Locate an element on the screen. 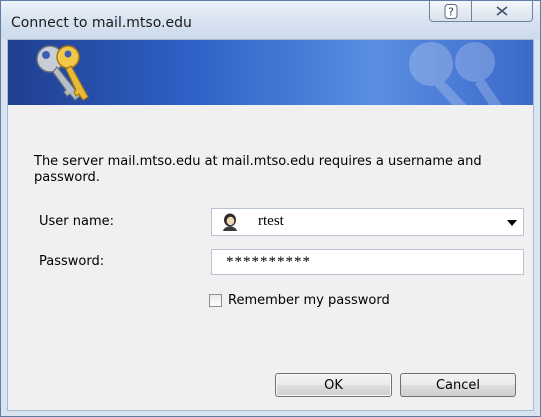 The width and height of the screenshot is (541, 417). help-button: ? is located at coordinates (450, 11).